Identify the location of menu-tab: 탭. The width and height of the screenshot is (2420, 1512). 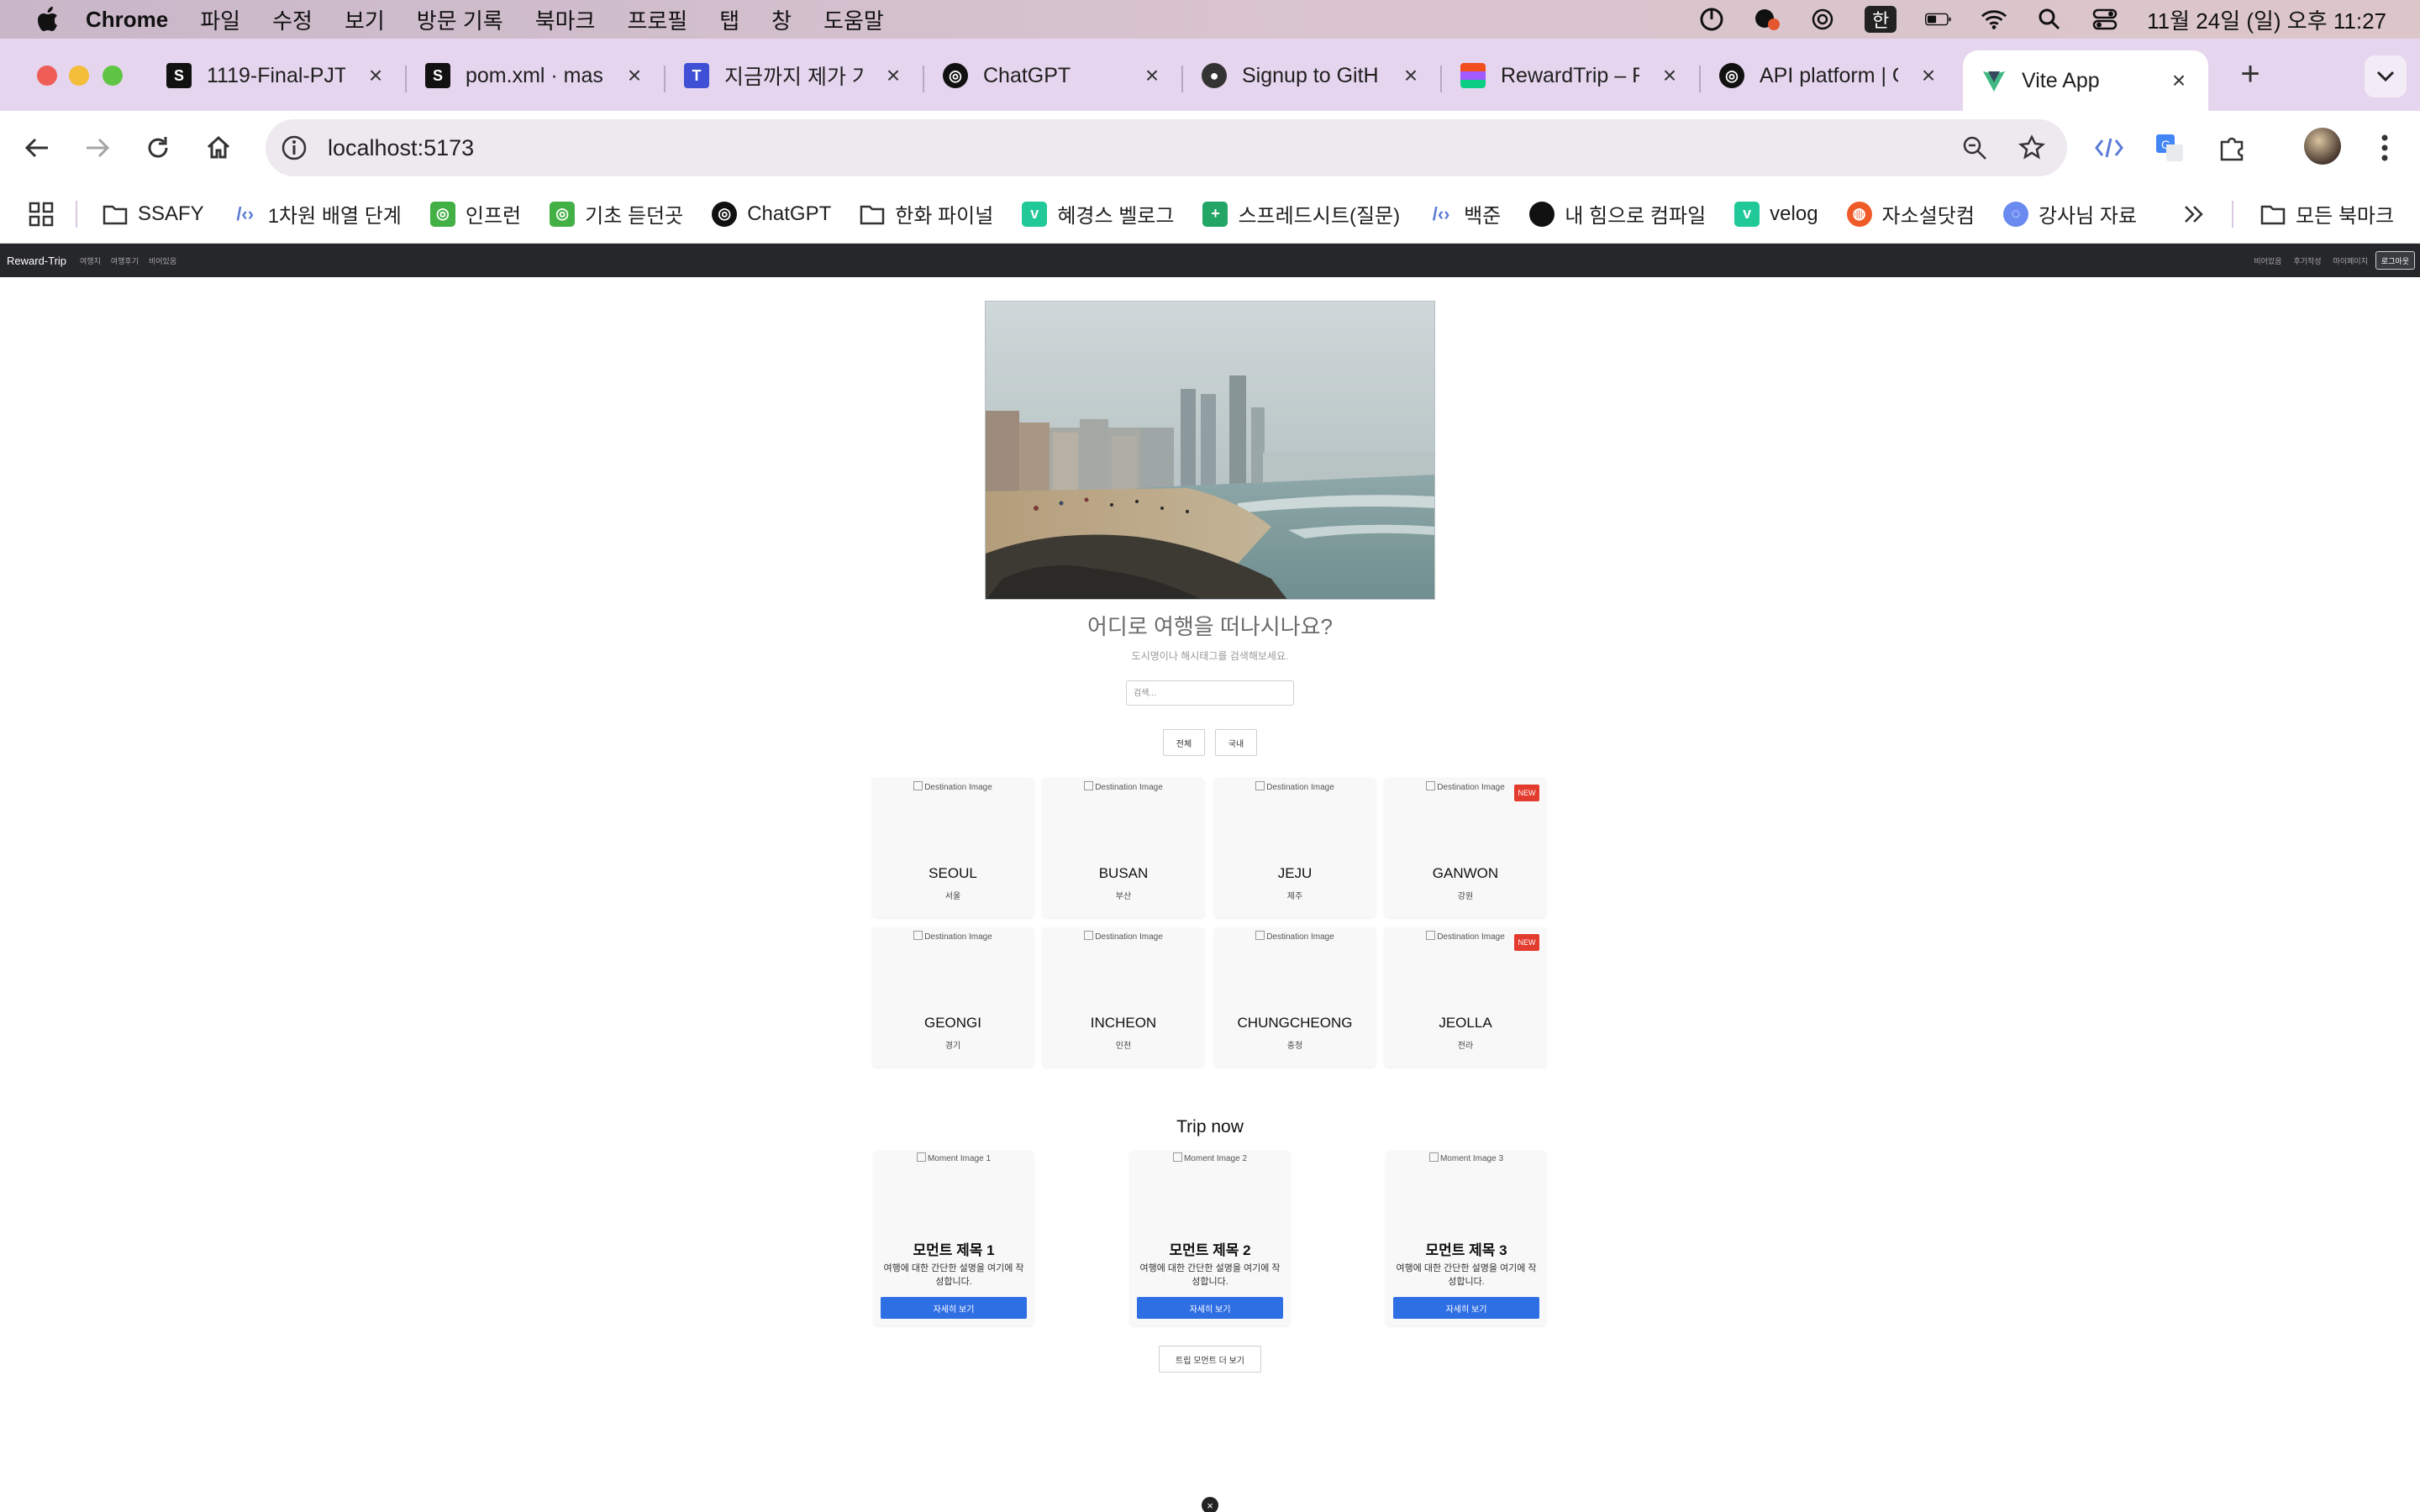
(729, 19).